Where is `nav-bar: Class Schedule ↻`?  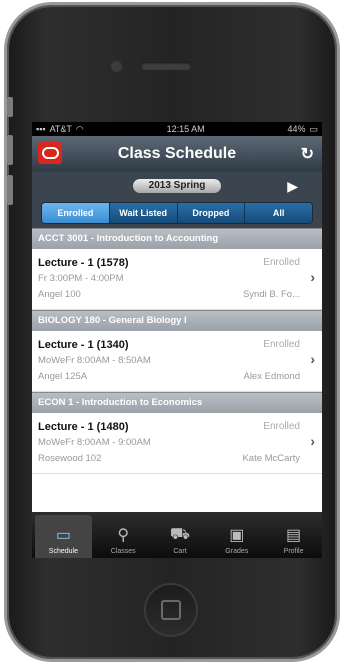
nav-bar: Class Schedule ↻ is located at coordinates (177, 154).